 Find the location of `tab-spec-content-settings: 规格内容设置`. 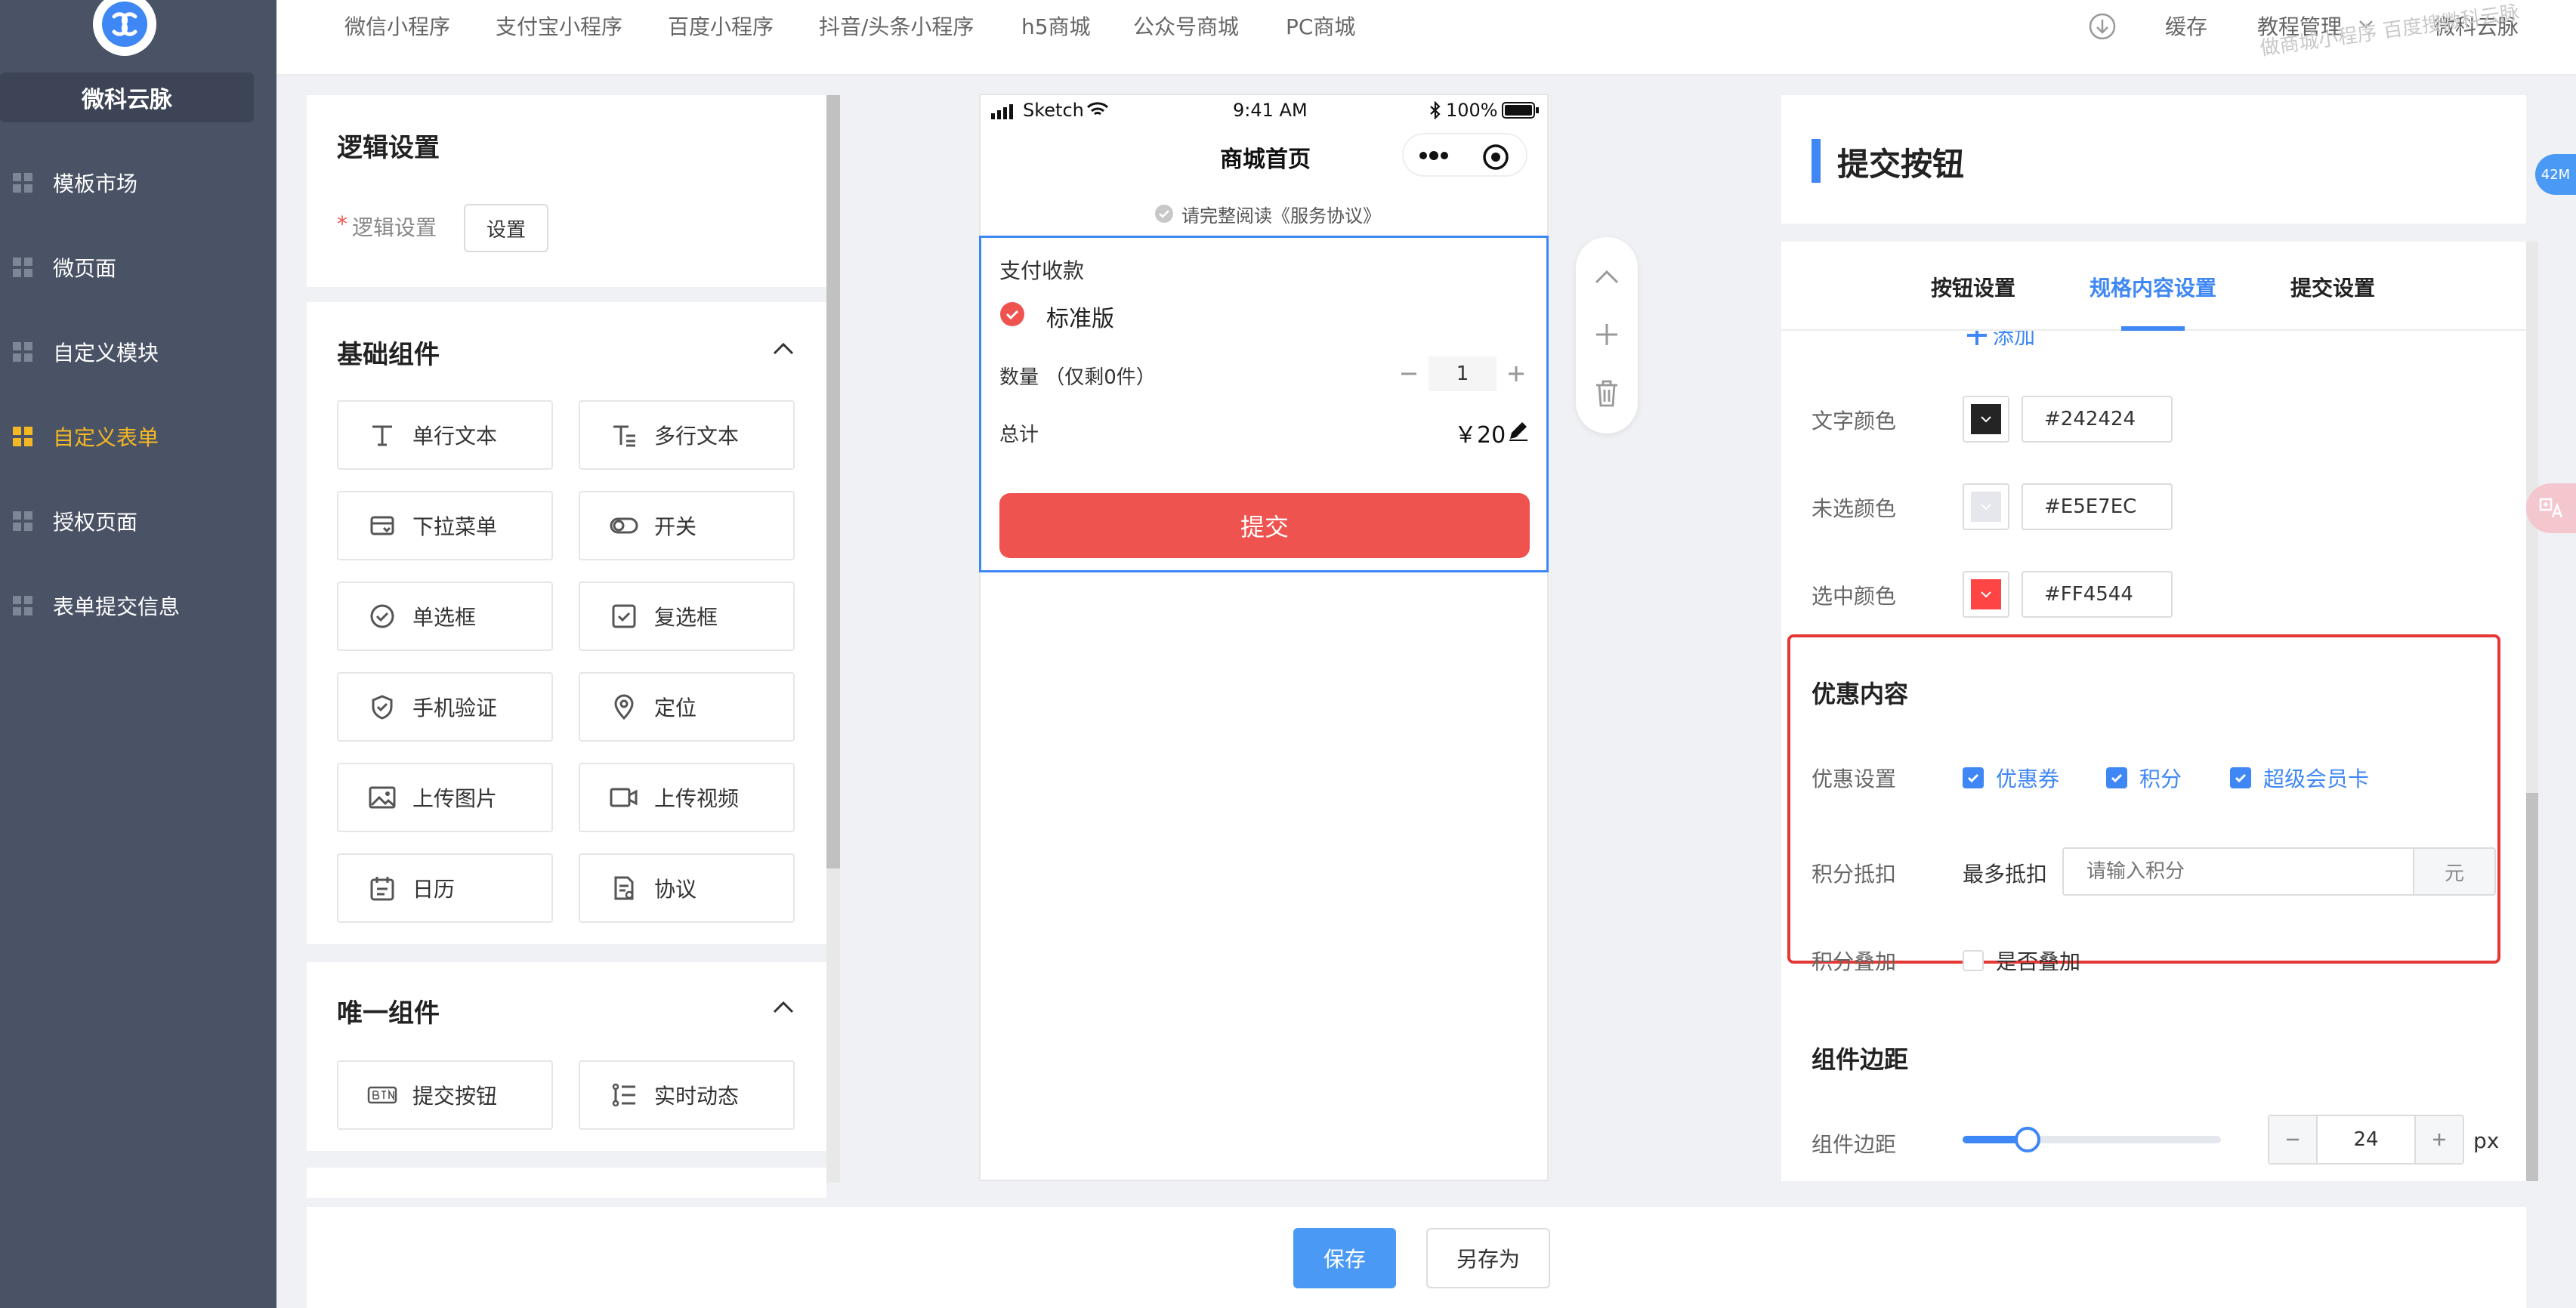

tab-spec-content-settings: 规格内容设置 is located at coordinates (2153, 287).